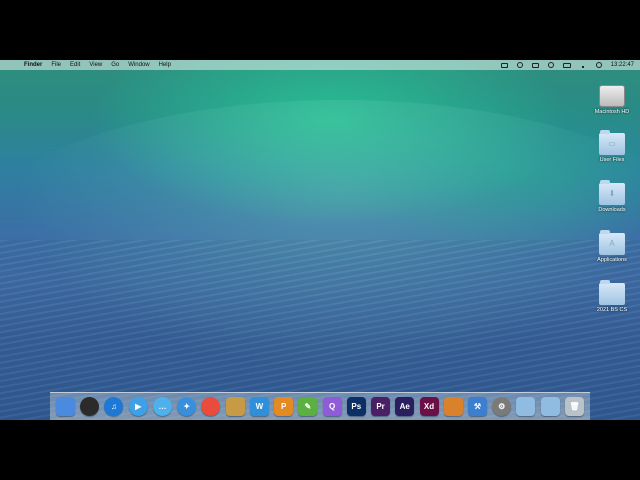 This screenshot has height=480, width=640. Describe the element at coordinates (598, 65) in the screenshot. I see `spotlight-icon` at that location.